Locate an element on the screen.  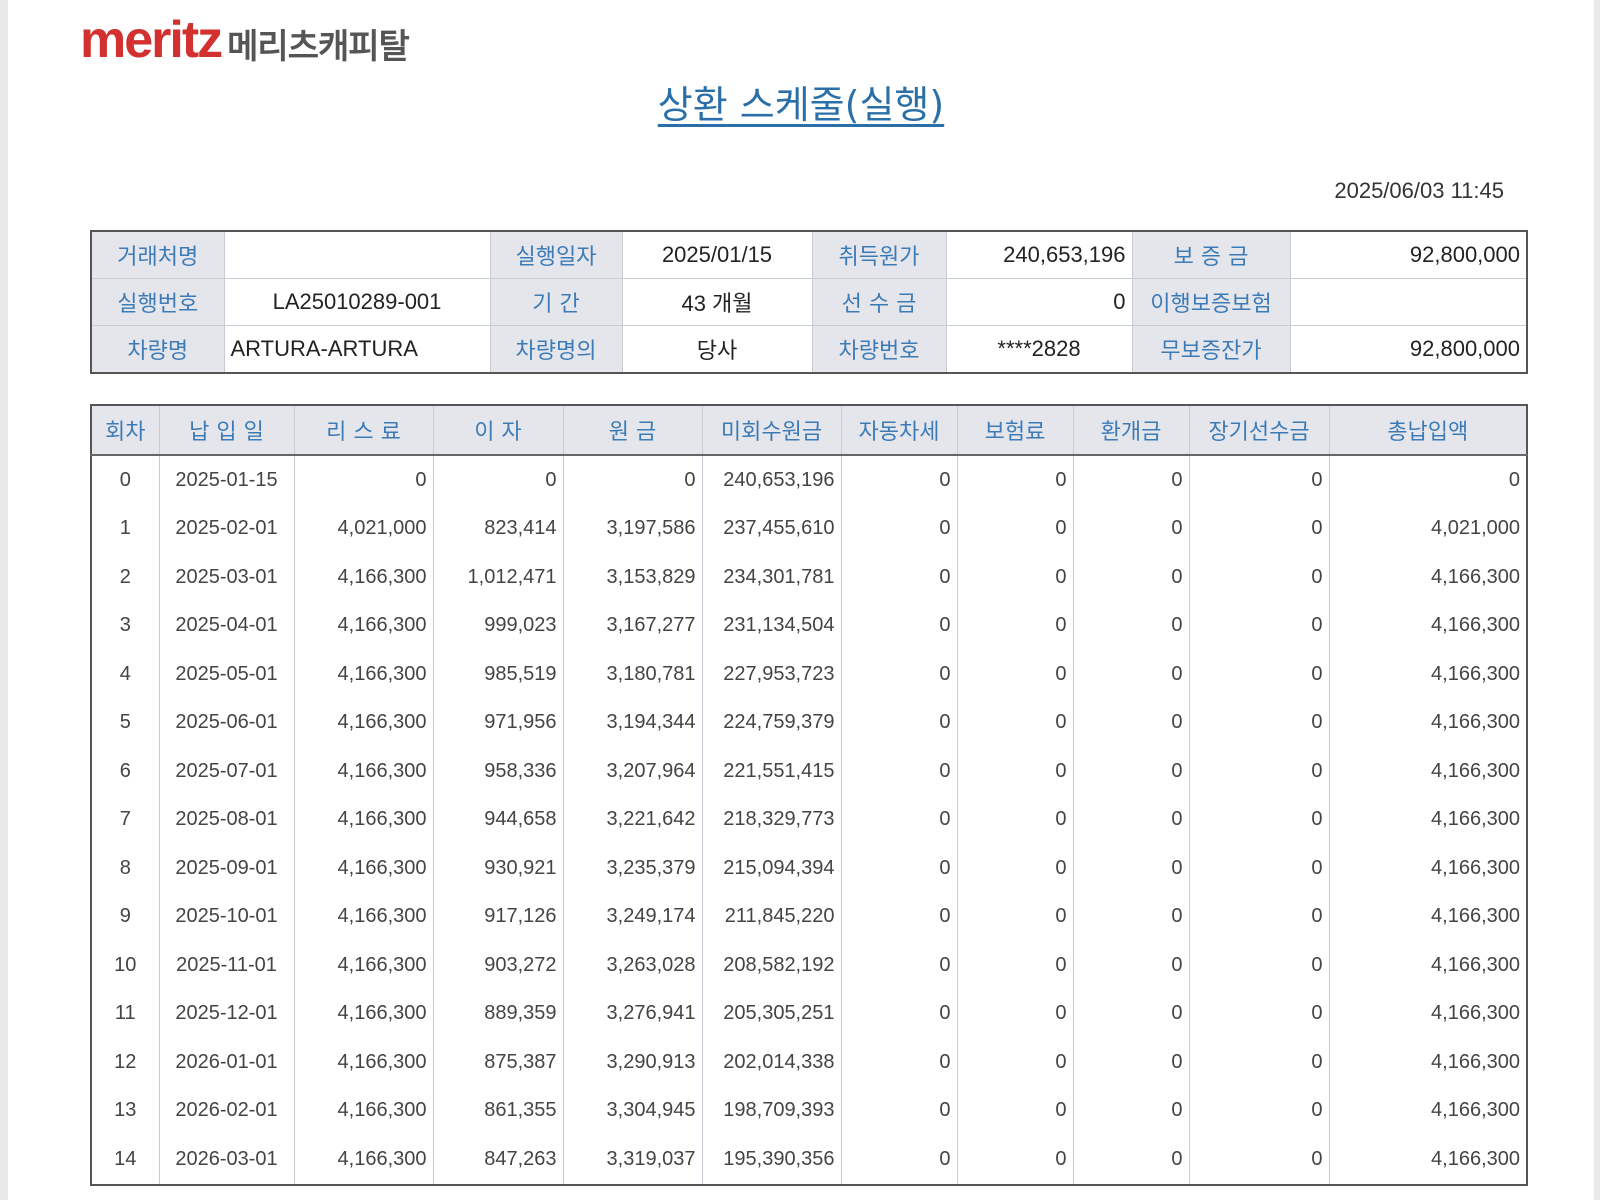
column-header: 이 자 is located at coordinates (498, 430).